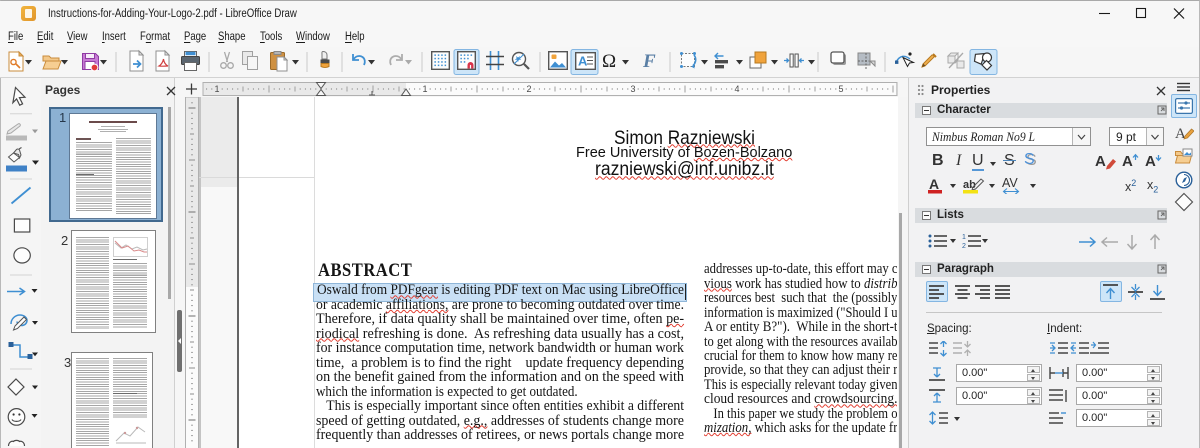 The height and width of the screenshot is (448, 1200). I want to click on svg-text: Ω, so click(609, 61).